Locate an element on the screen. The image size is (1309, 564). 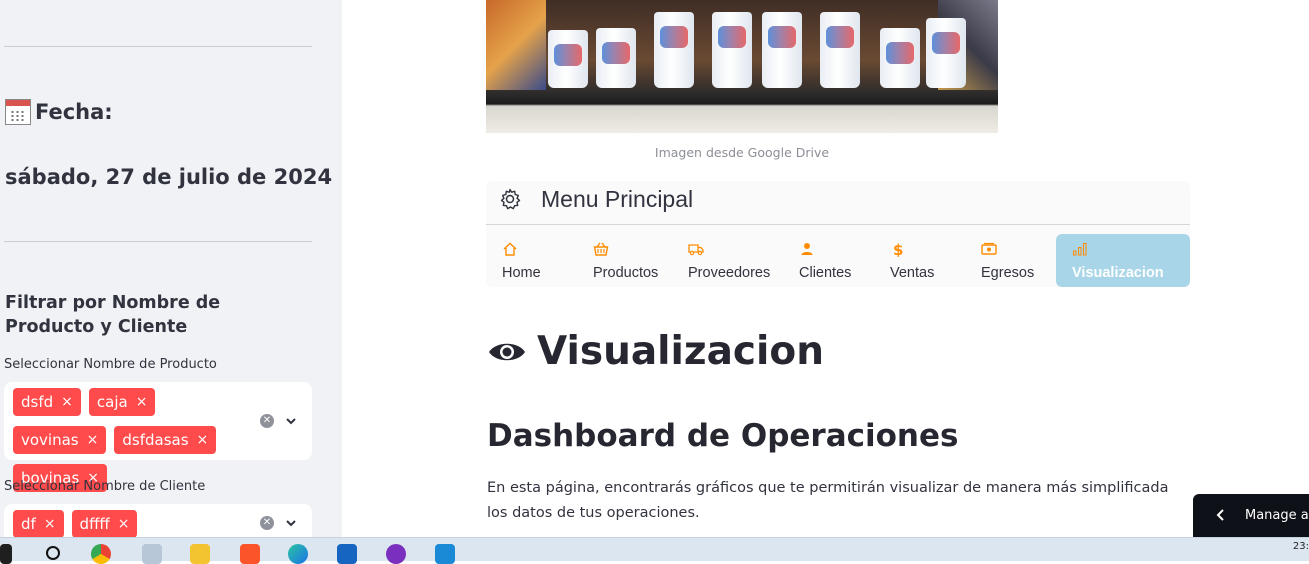
dollar-icon: $ is located at coordinates (898, 249).